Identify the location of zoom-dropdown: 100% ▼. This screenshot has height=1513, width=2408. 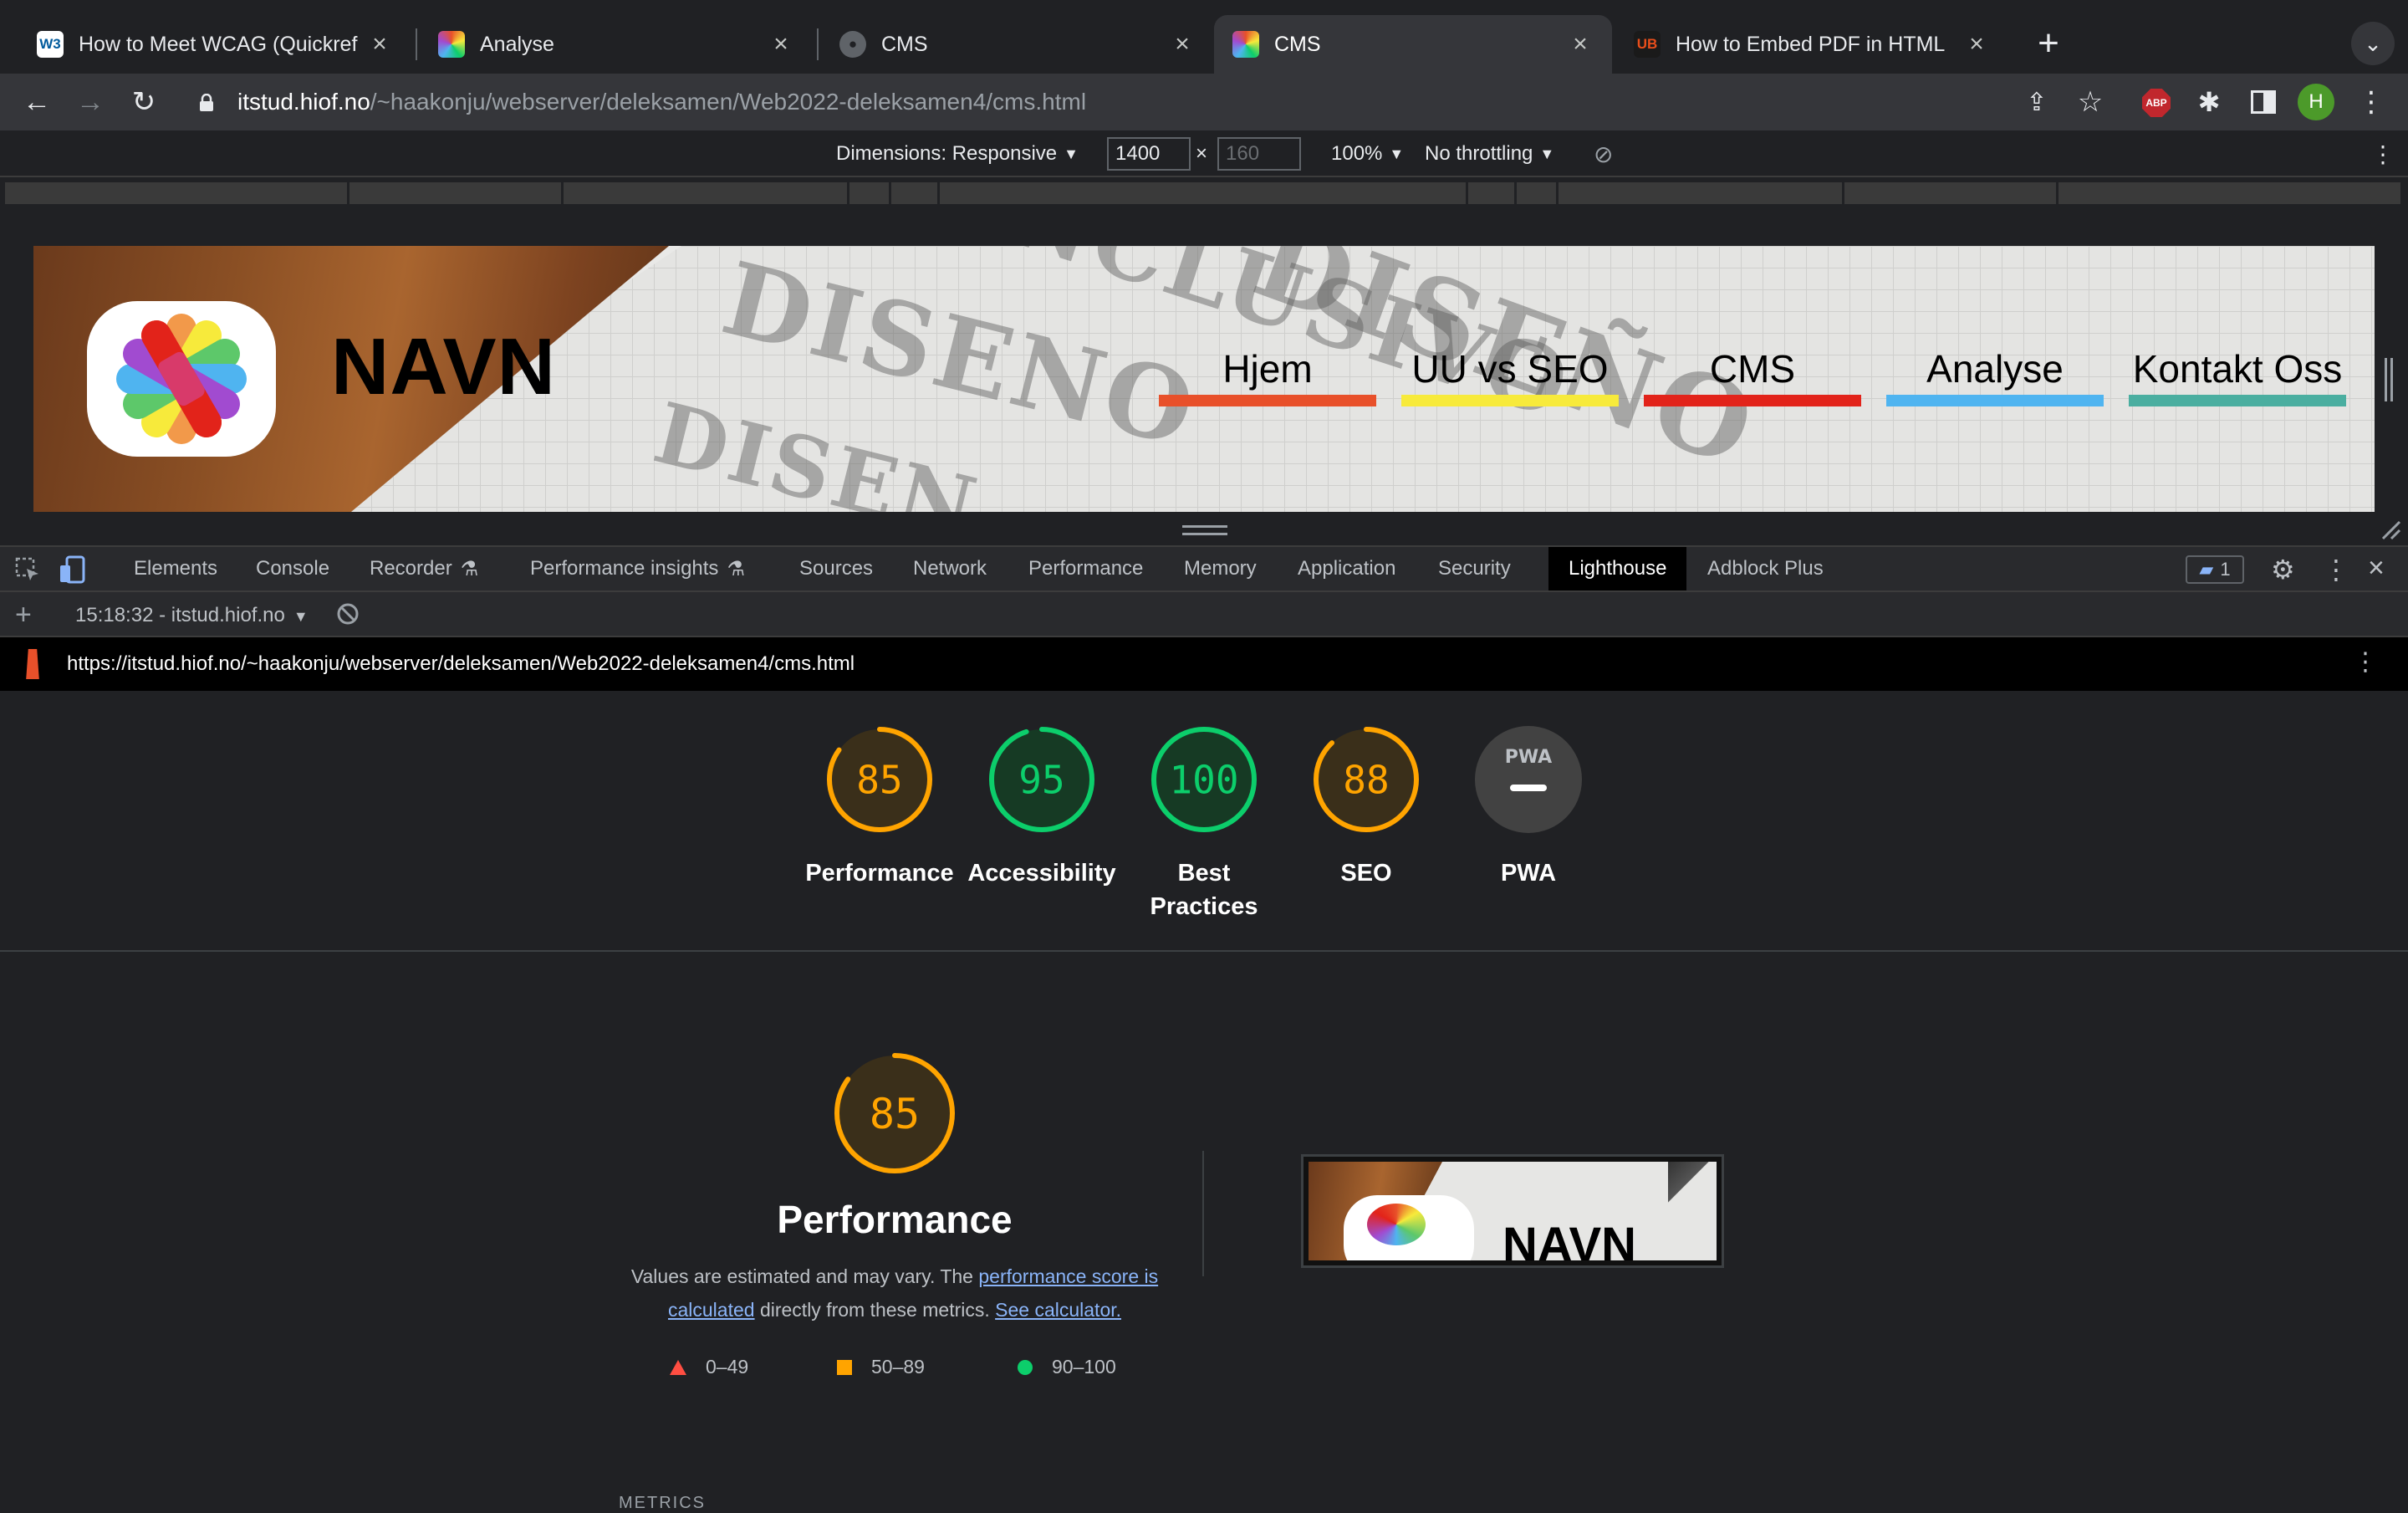
(1368, 154).